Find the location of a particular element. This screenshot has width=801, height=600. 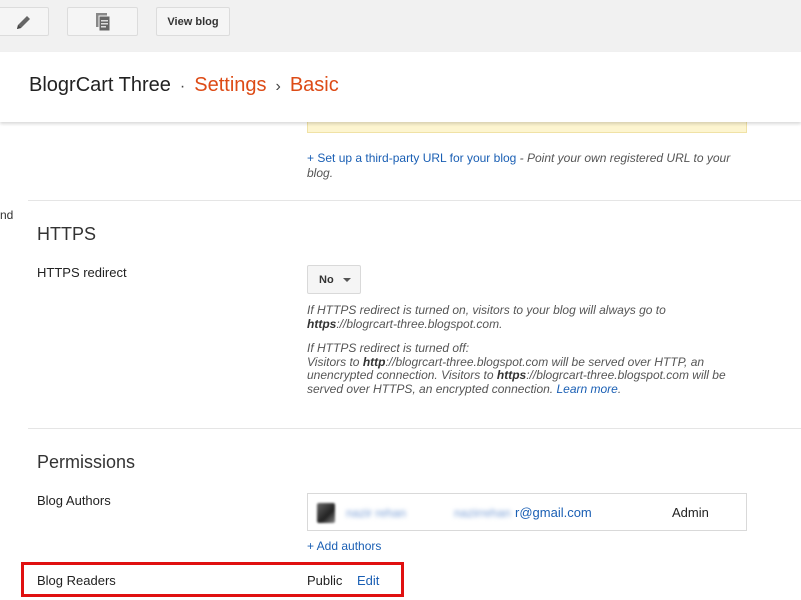

author-name: nazir rehan is located at coordinates (376, 513).